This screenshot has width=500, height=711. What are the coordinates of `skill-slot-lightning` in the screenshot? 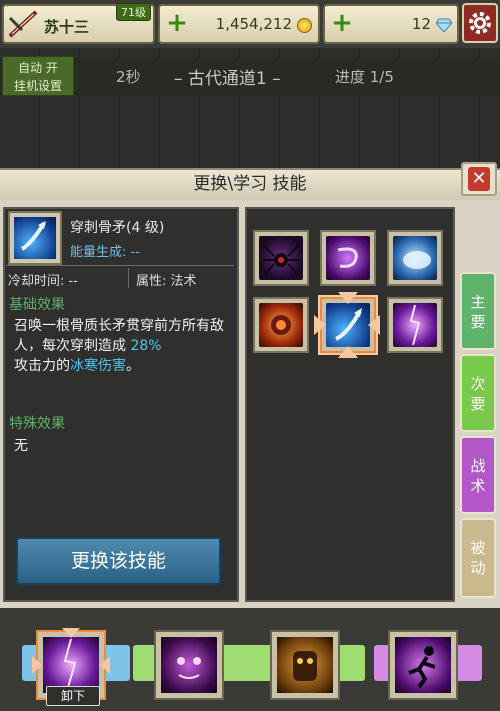 It's located at (415, 325).